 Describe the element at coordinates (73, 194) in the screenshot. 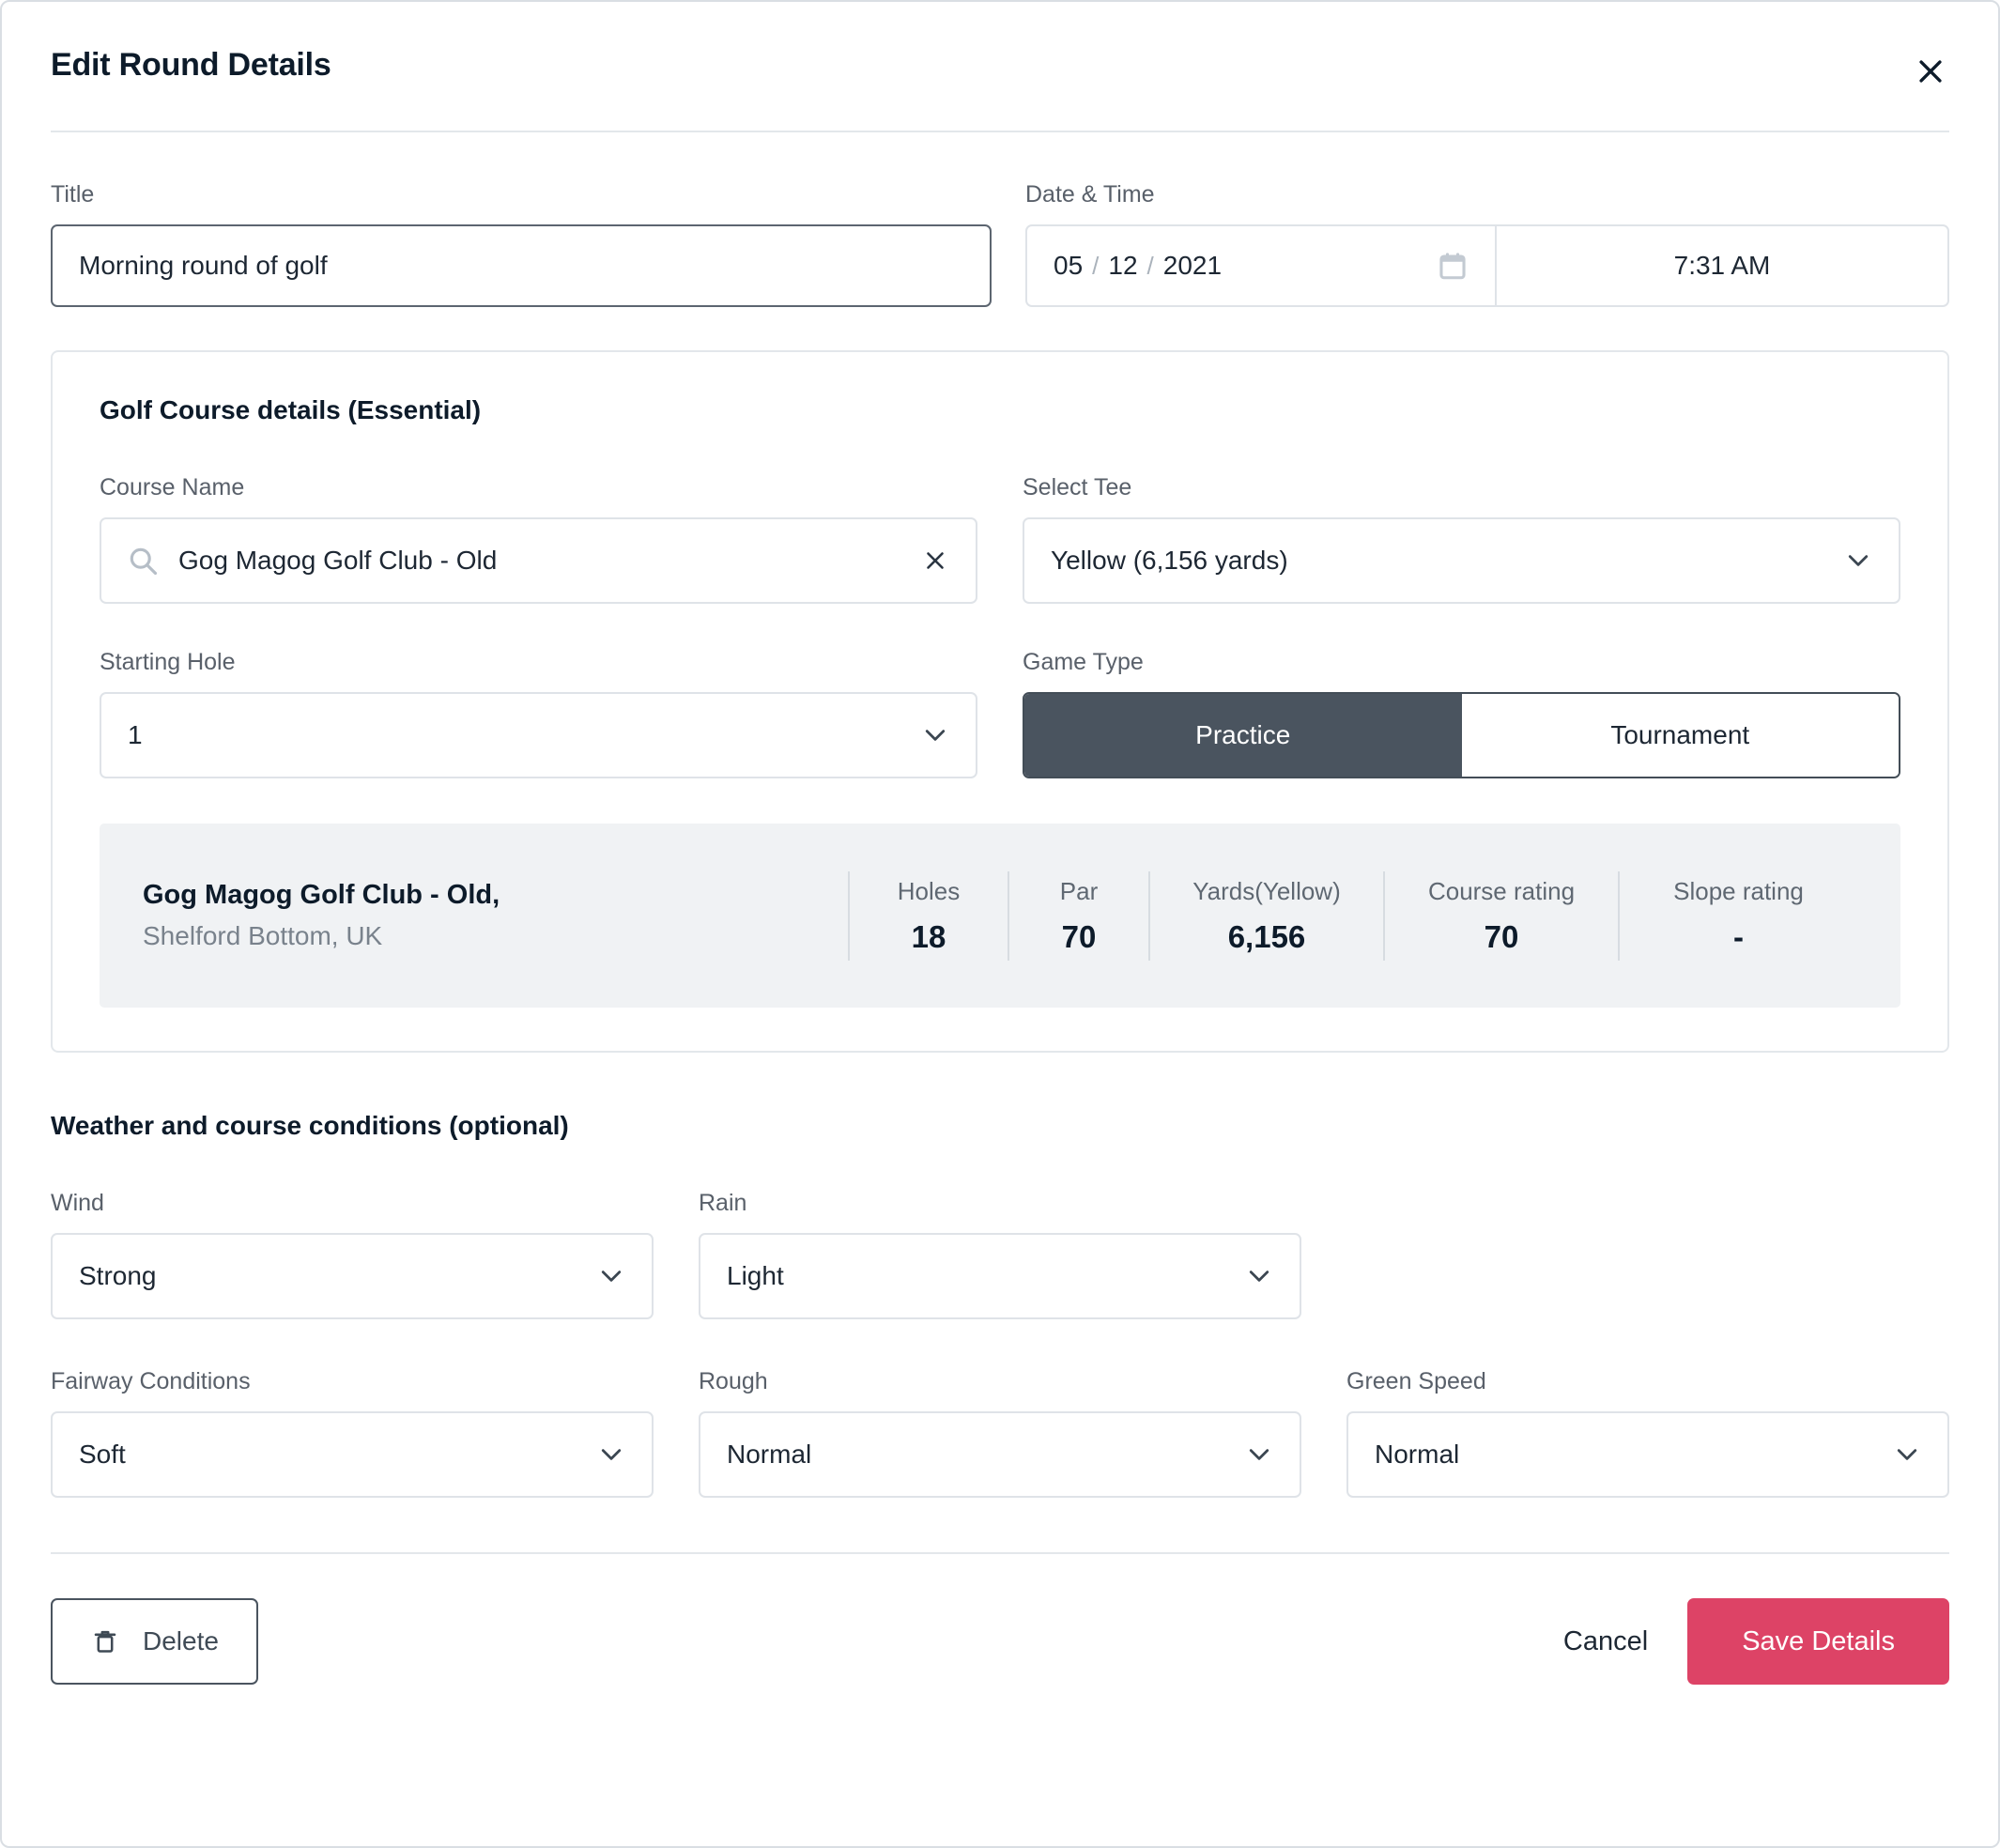

I see `title-label: Title` at that location.